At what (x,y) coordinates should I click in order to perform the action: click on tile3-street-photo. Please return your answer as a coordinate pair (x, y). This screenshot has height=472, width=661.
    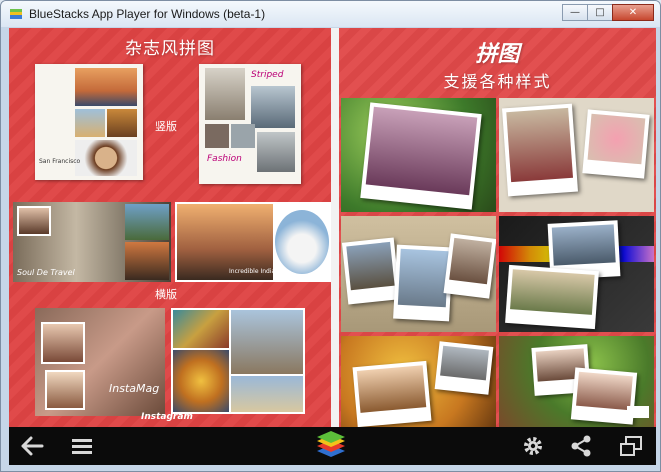
    Looking at the image, I should click on (370, 266).